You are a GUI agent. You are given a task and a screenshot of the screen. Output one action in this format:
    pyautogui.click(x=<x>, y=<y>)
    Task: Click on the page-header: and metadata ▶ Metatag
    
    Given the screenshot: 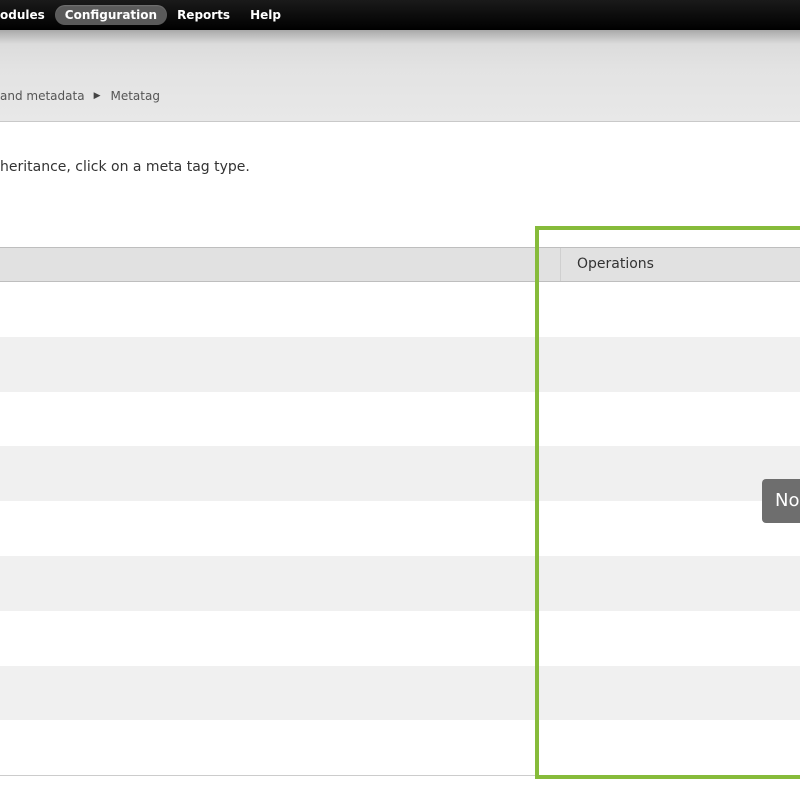 What is the action you would take?
    pyautogui.click(x=400, y=76)
    